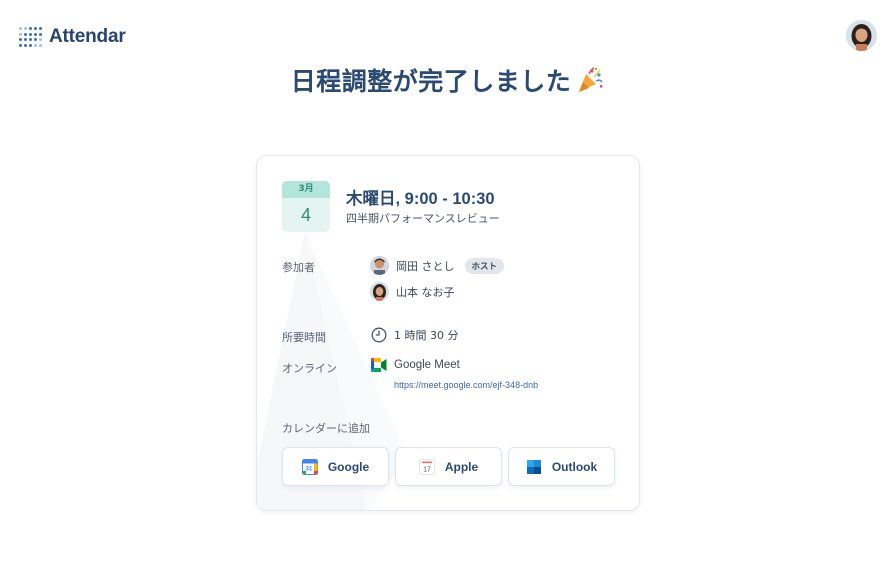 The image size is (896, 588). I want to click on add-outlook-calendar-label: Outlook, so click(574, 466).